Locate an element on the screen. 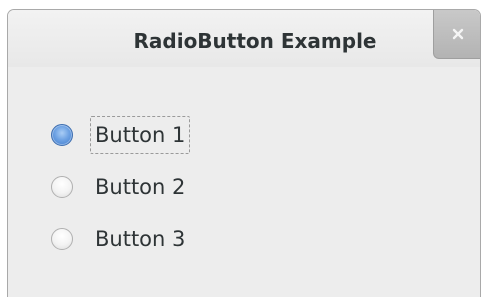 This screenshot has height=297, width=483. radio-label-wrap-3: Button 3 is located at coordinates (140, 239).